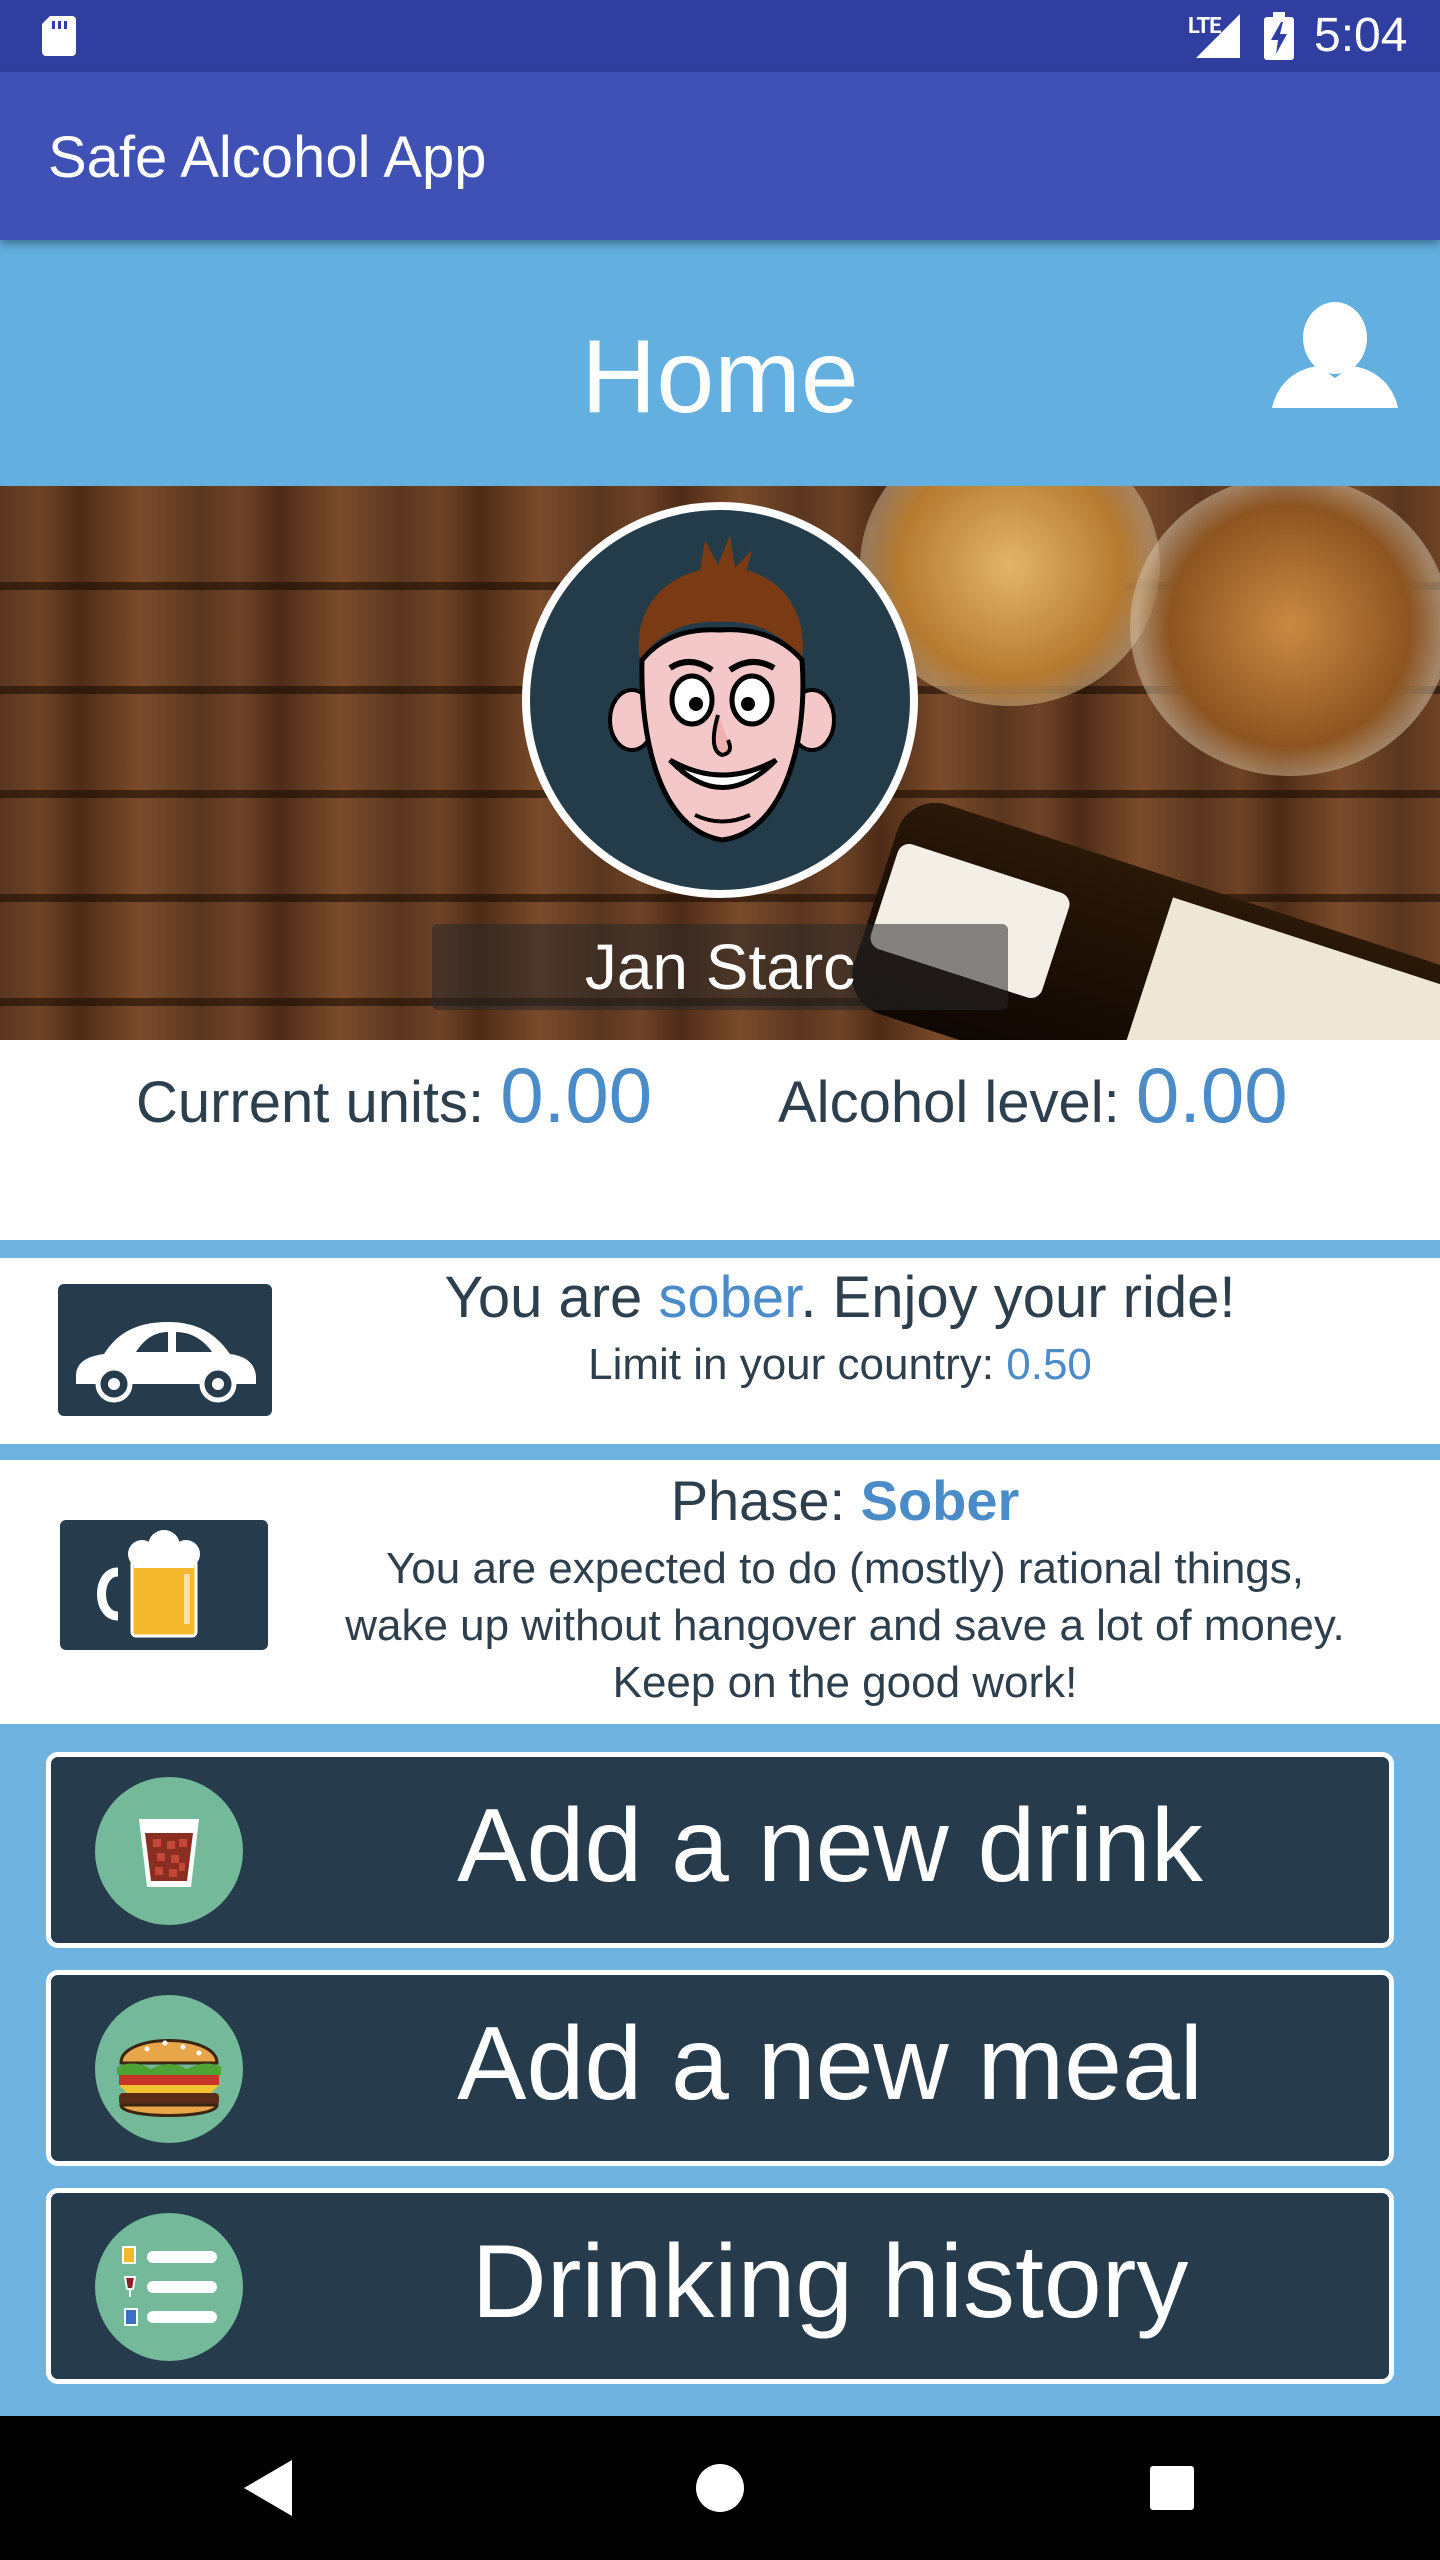  I want to click on add-drink-label: Add a new drink, so click(830, 1846).